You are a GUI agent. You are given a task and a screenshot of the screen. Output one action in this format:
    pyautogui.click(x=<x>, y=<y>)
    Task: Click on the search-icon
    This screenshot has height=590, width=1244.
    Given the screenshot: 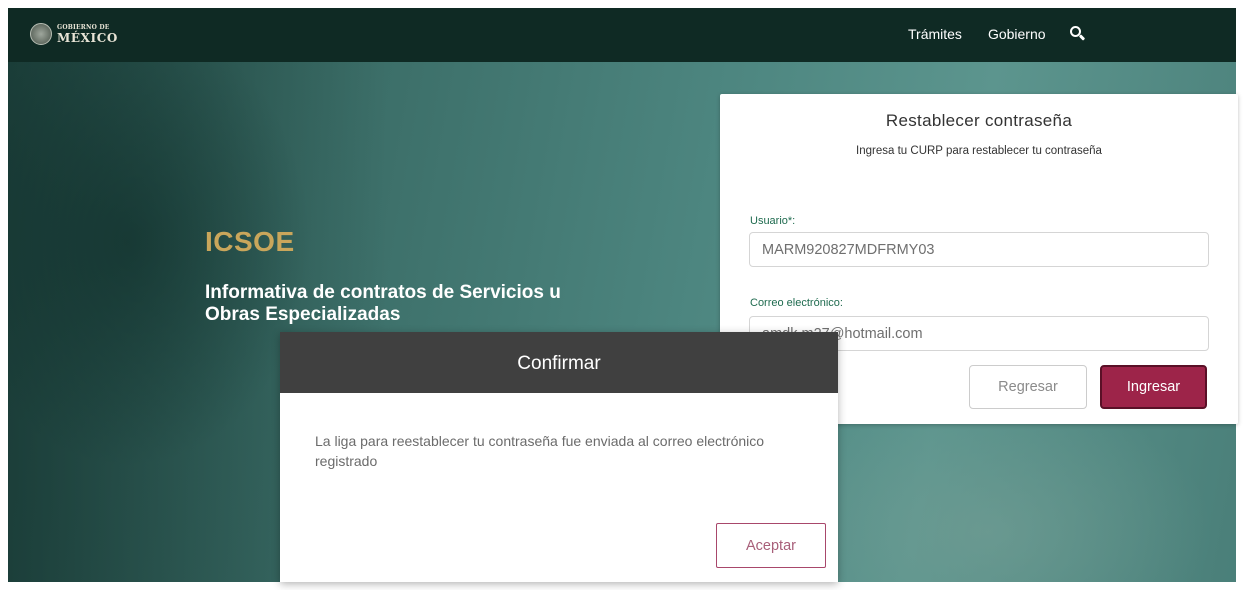 What is the action you would take?
    pyautogui.click(x=1077, y=34)
    